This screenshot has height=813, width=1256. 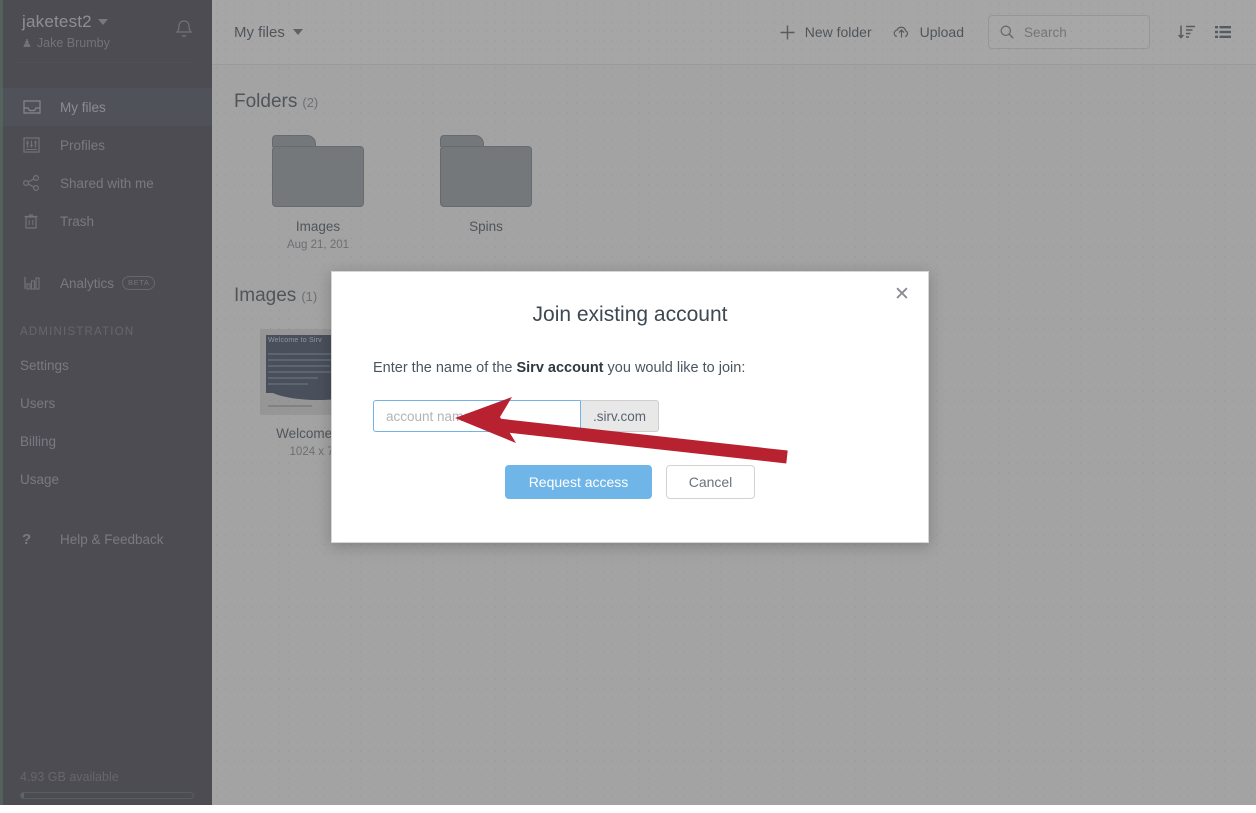 I want to click on account-name-input, so click(x=476, y=416).